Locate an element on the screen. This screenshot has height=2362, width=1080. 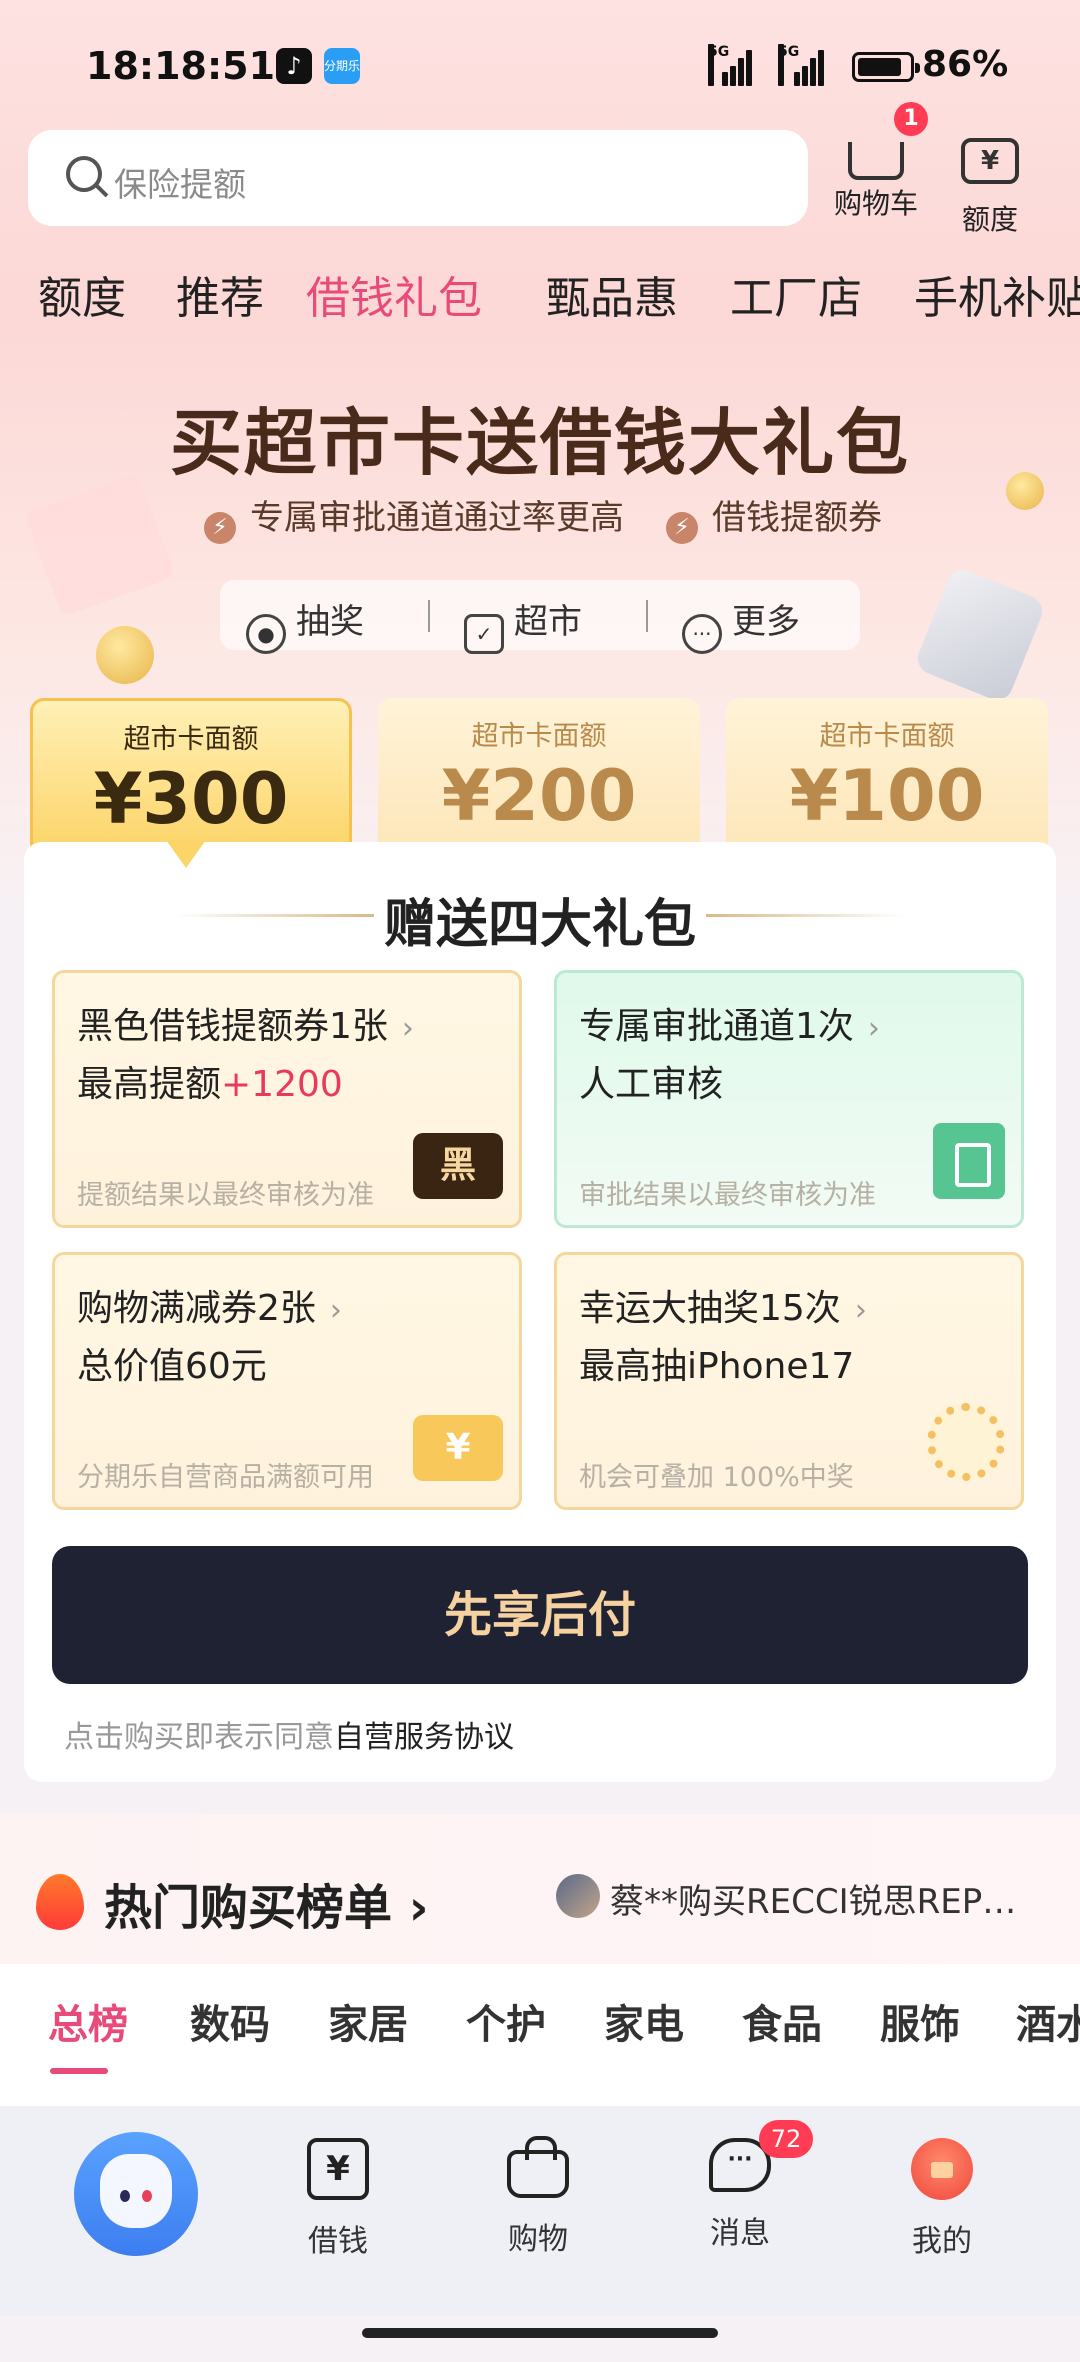
rank-tab-liquor: 酒水 is located at coordinates (1048, 2021).